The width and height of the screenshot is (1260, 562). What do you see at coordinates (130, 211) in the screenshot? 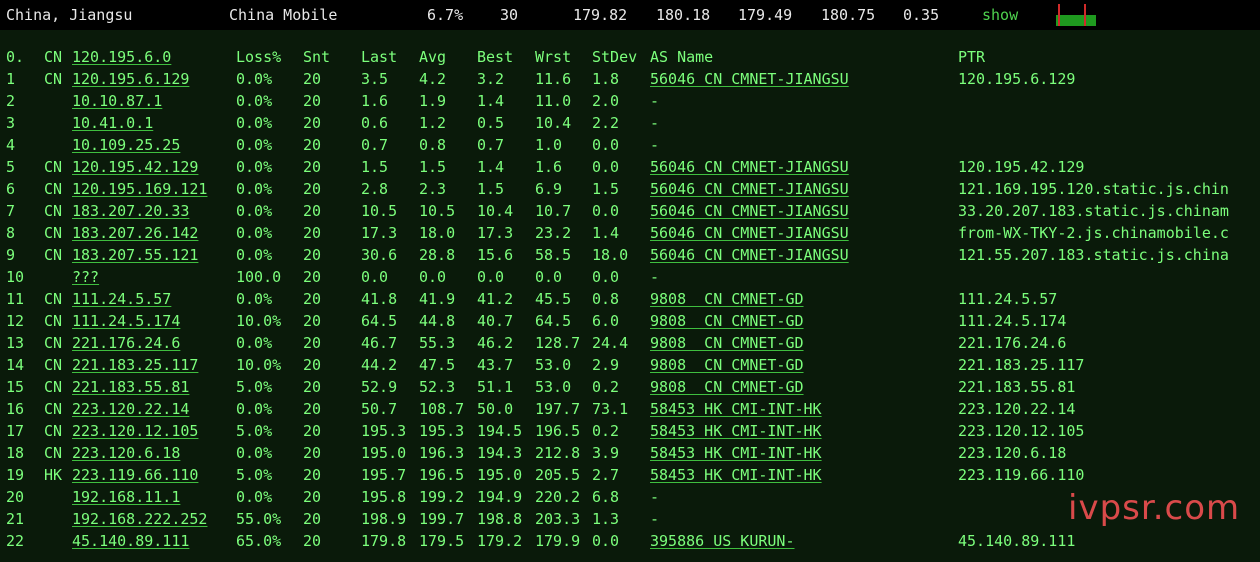
I see `cell-host: 183.207.20.33` at bounding box center [130, 211].